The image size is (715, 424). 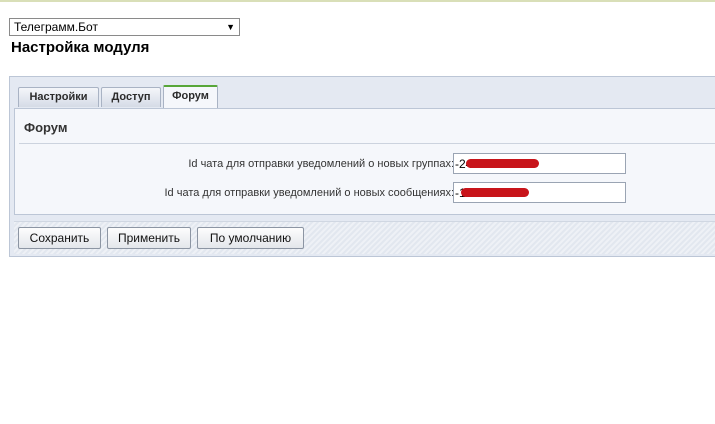 I want to click on dropdown-arrow-icon: ▼, so click(x=230, y=27).